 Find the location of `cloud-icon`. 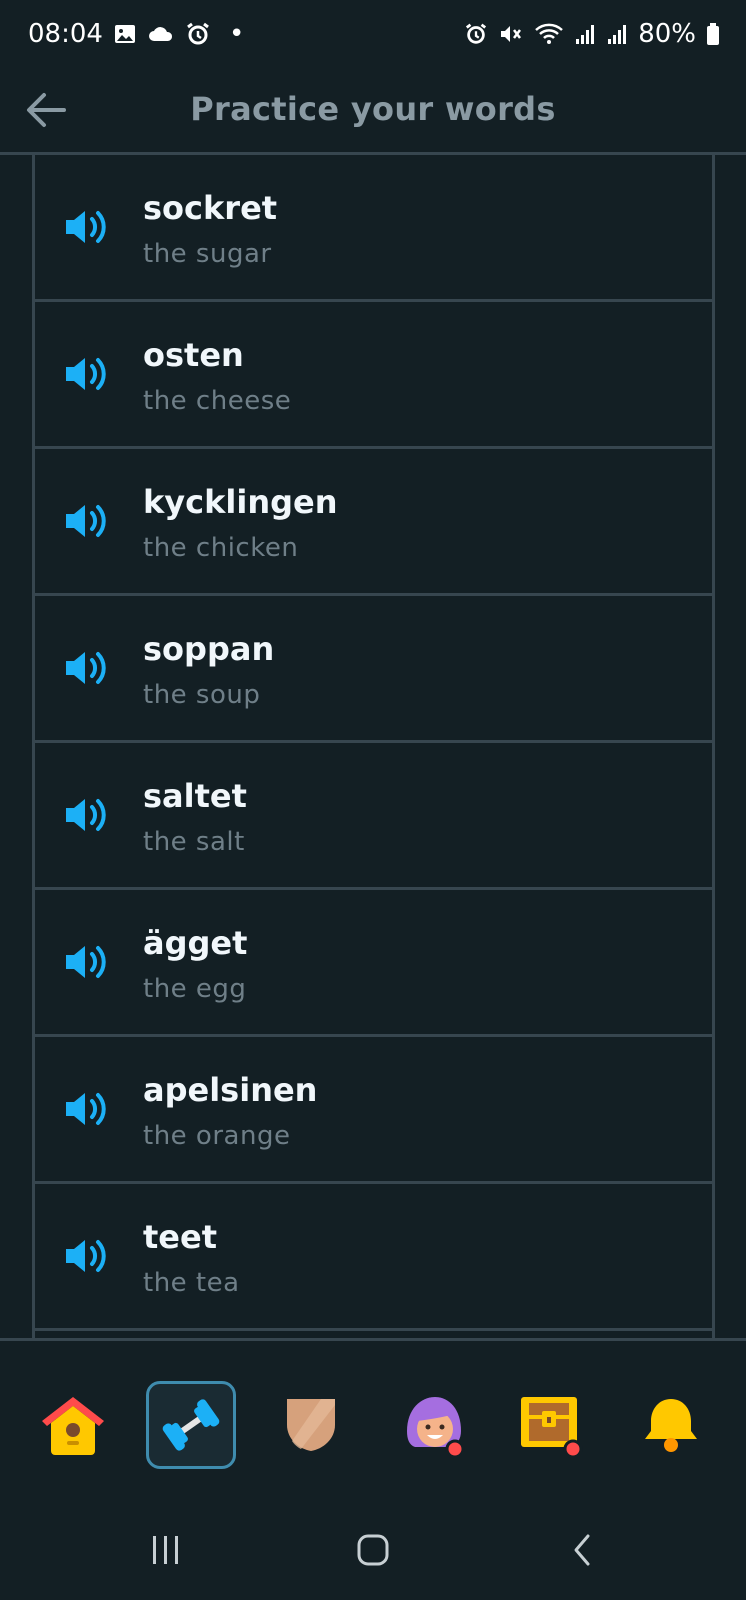

cloud-icon is located at coordinates (161, 34).